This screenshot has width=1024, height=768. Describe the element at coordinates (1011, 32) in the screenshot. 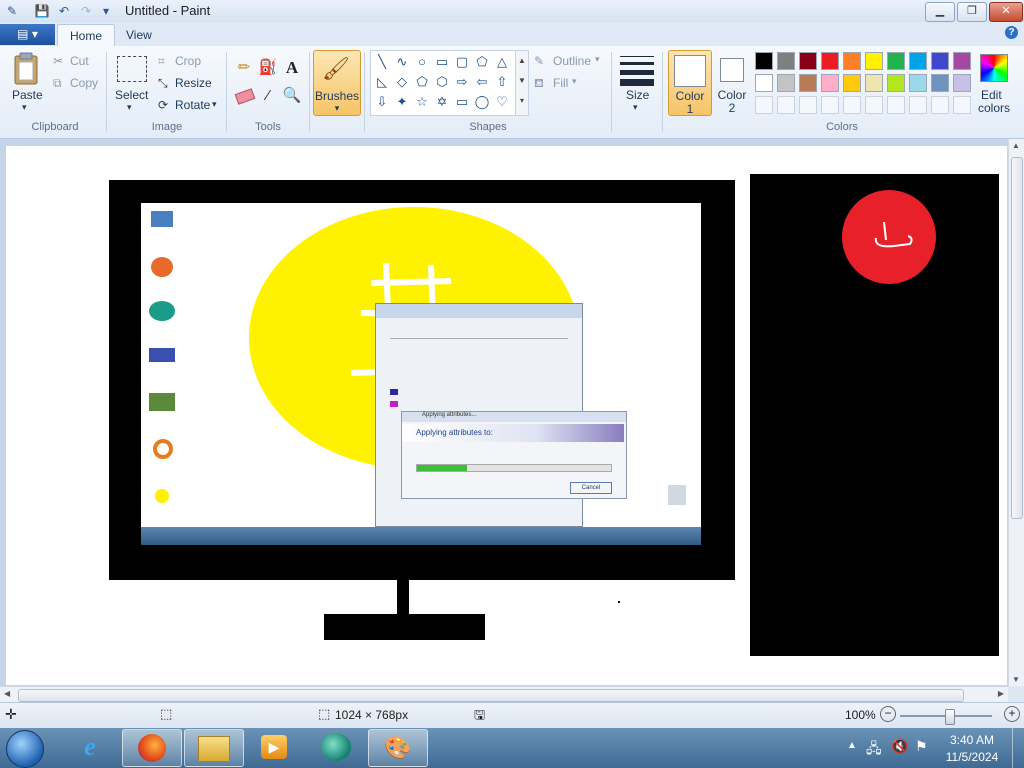

I see `help-icon: ?` at that location.